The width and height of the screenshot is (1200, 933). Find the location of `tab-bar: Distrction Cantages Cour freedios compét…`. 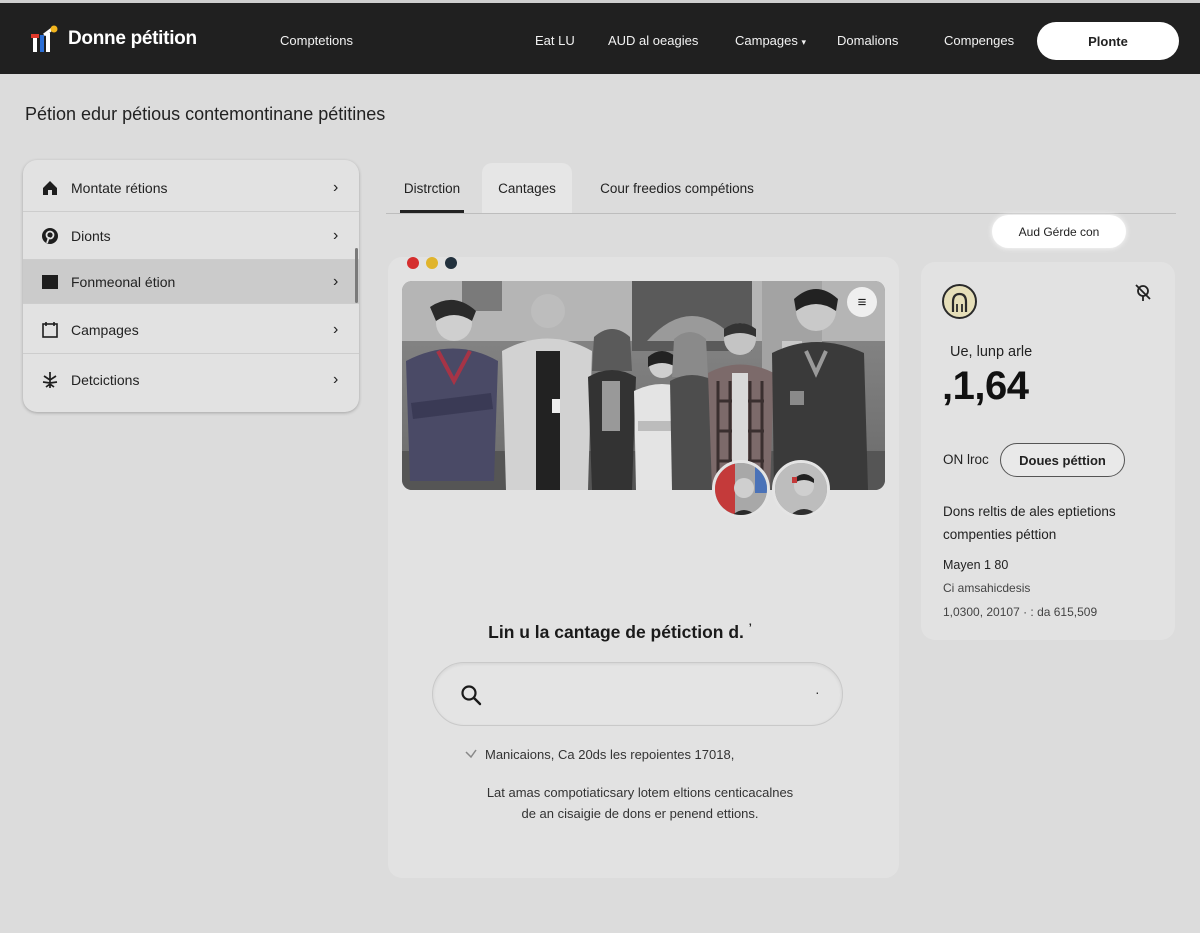

tab-bar: Distrction Cantages Cour freedios compét… is located at coordinates (781, 188).